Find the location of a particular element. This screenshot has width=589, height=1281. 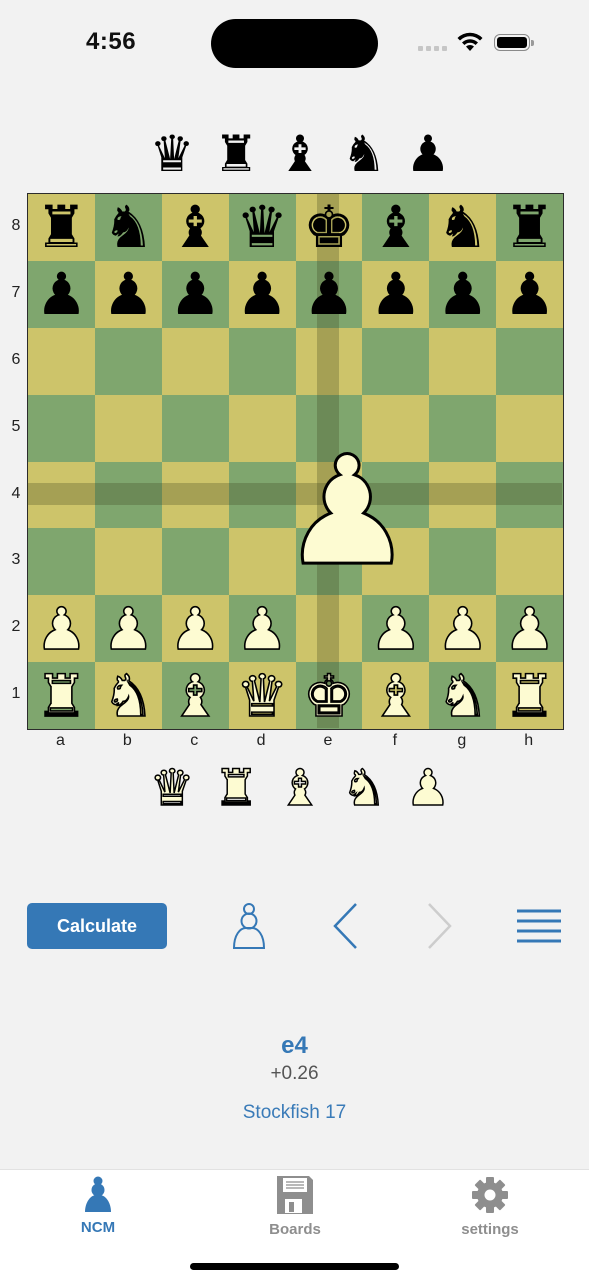

back-button is located at coordinates (346, 926).